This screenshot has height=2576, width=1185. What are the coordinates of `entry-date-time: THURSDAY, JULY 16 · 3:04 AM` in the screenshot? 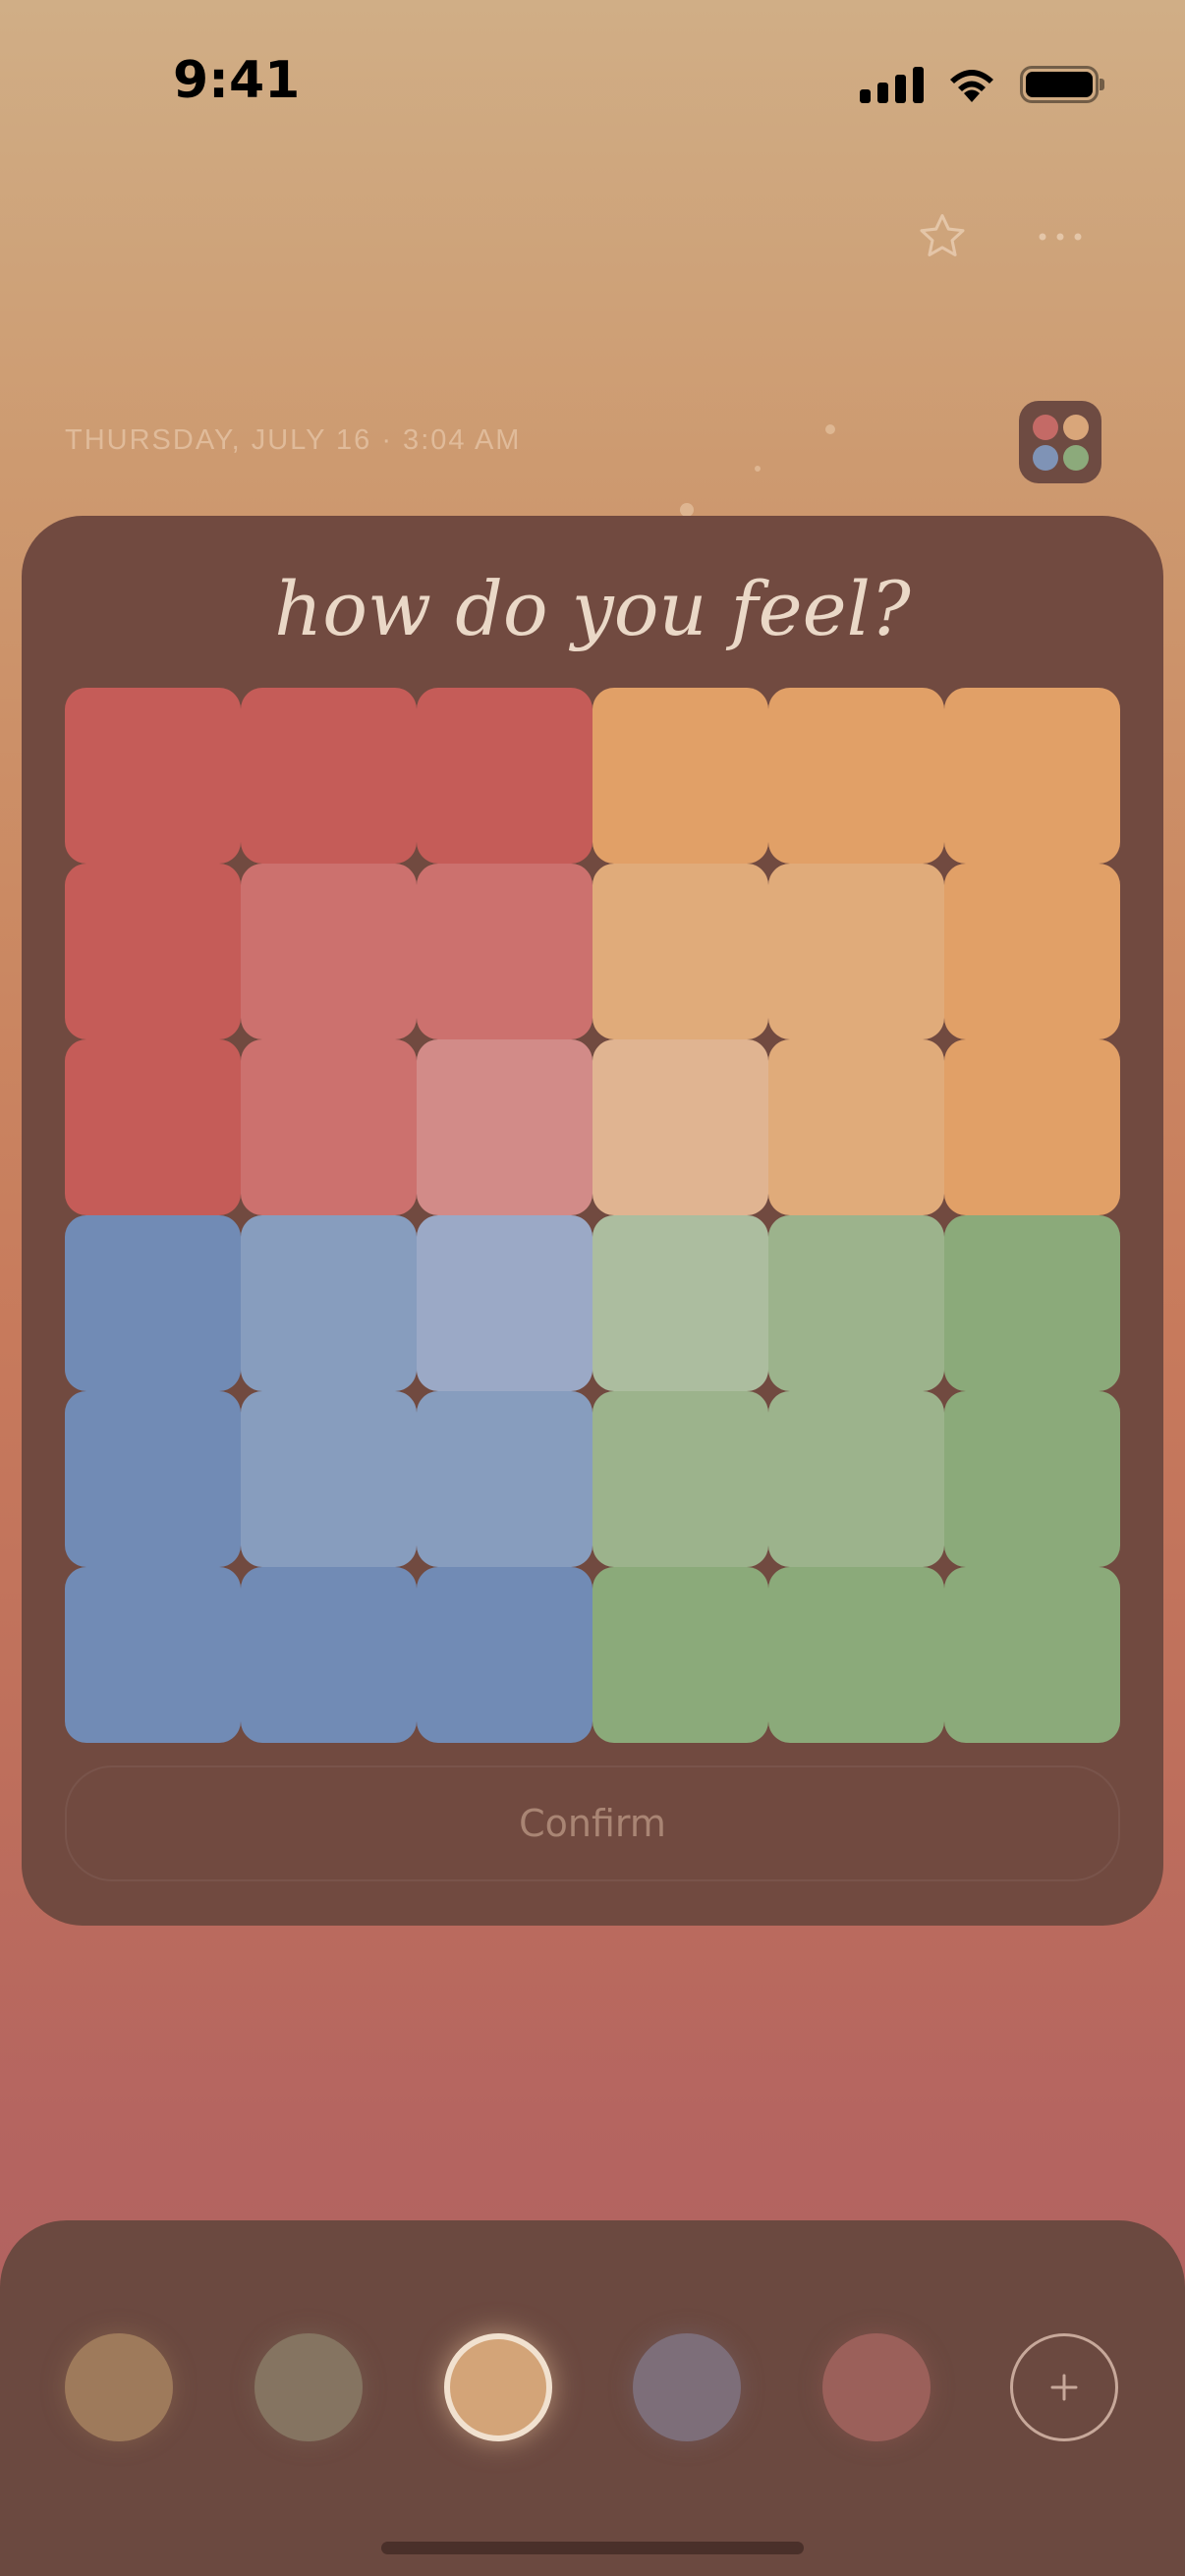 It's located at (293, 440).